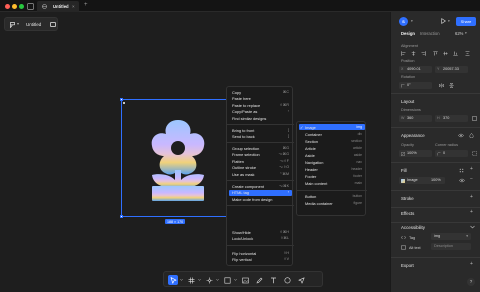  I want to click on tab-interaction: Interaction, so click(430, 33).